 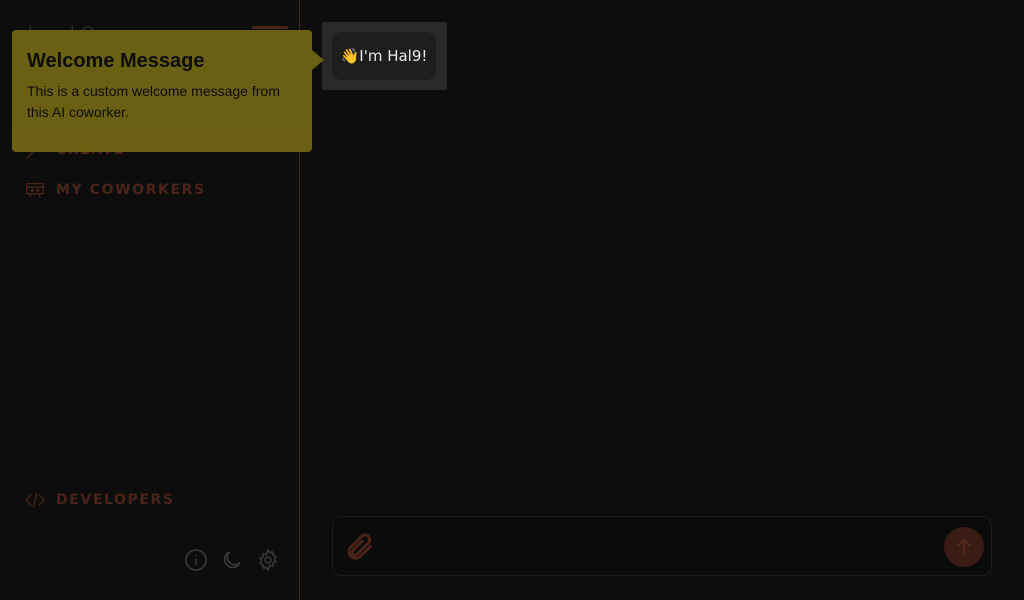 I want to click on attach-button, so click(x=359, y=547).